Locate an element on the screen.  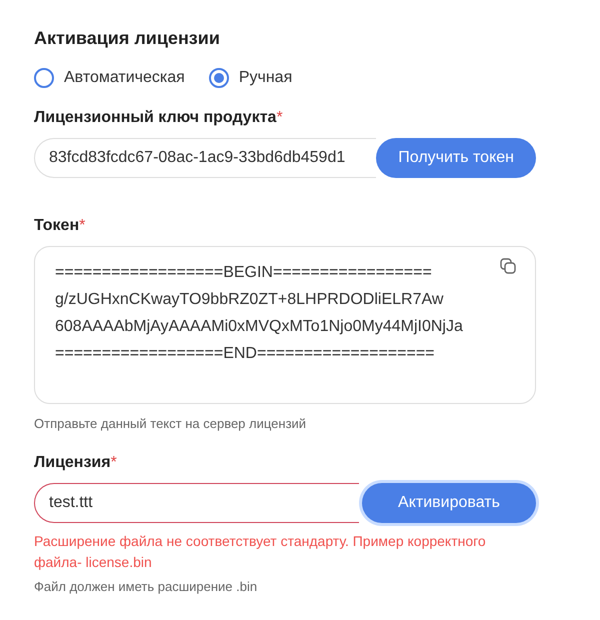
field-label: Лицензия is located at coordinates (72, 463).